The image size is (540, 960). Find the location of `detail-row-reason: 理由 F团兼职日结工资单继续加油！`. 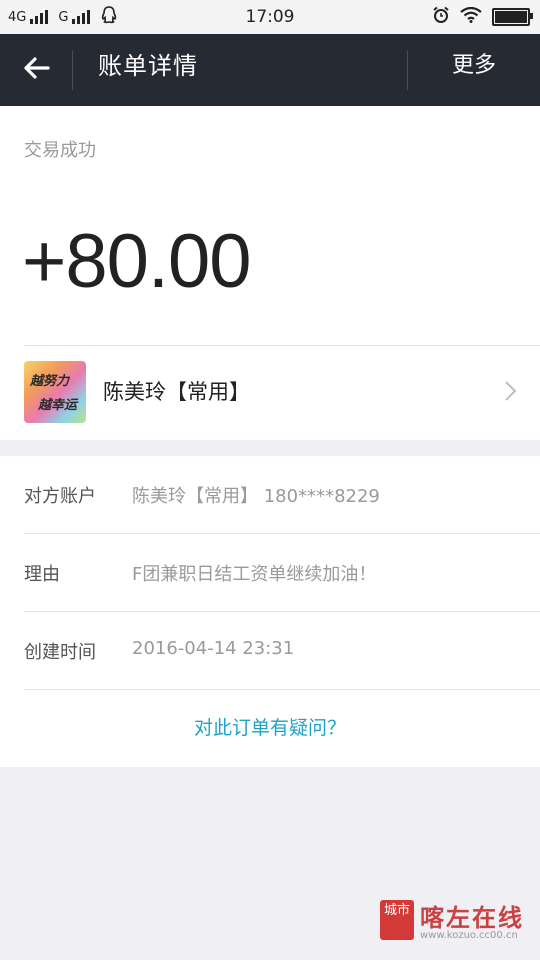

detail-row-reason: 理由 F团兼职日结工资单继续加油！ is located at coordinates (270, 573).